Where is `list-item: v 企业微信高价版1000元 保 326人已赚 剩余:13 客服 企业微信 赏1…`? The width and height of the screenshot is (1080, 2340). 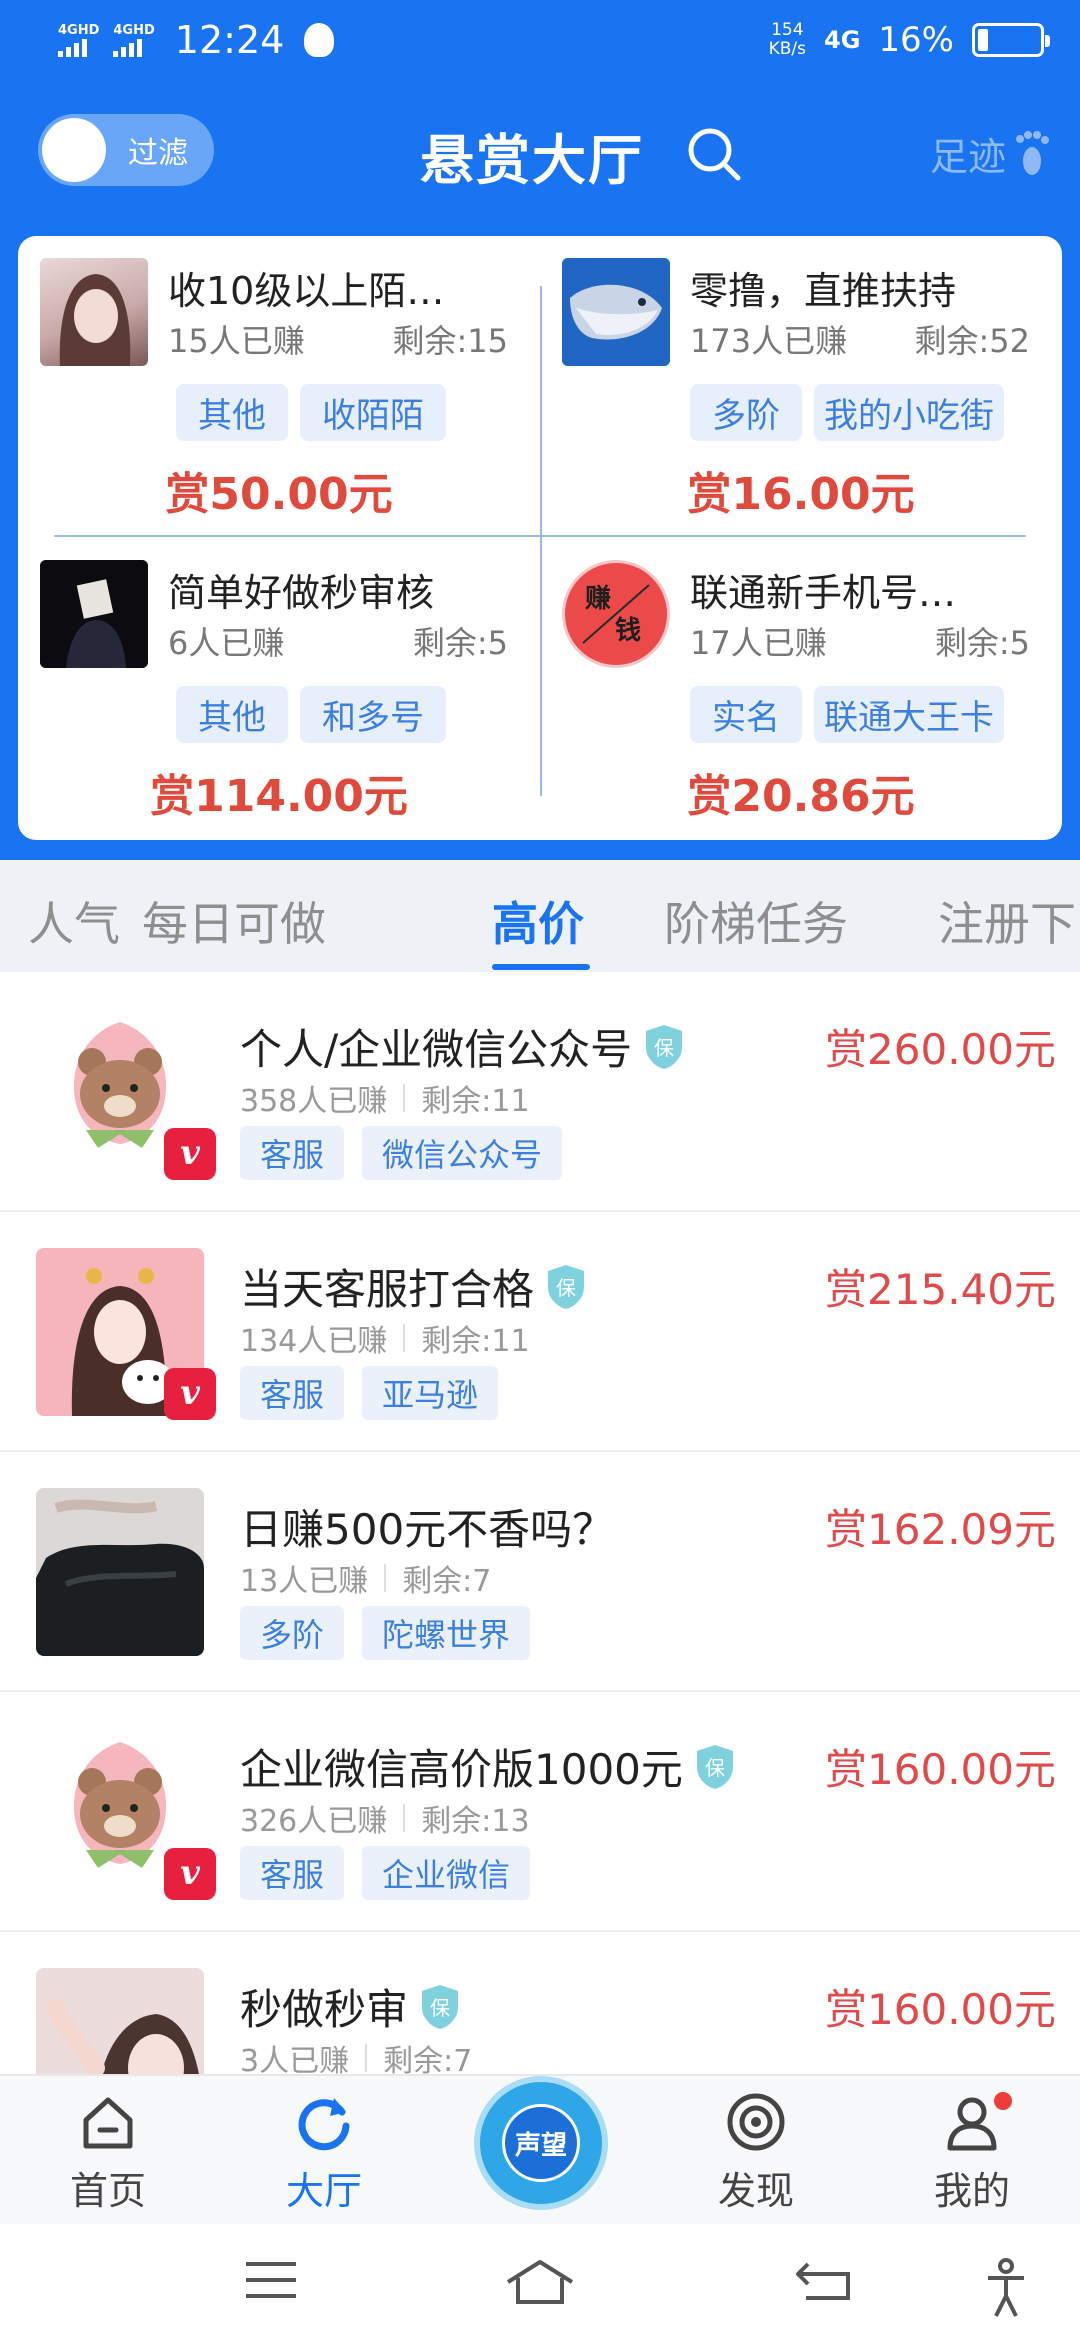 list-item: v 企业微信高价版1000元 保 326人已赚 剩余:13 客服 企业微信 赏1… is located at coordinates (540, 1812).